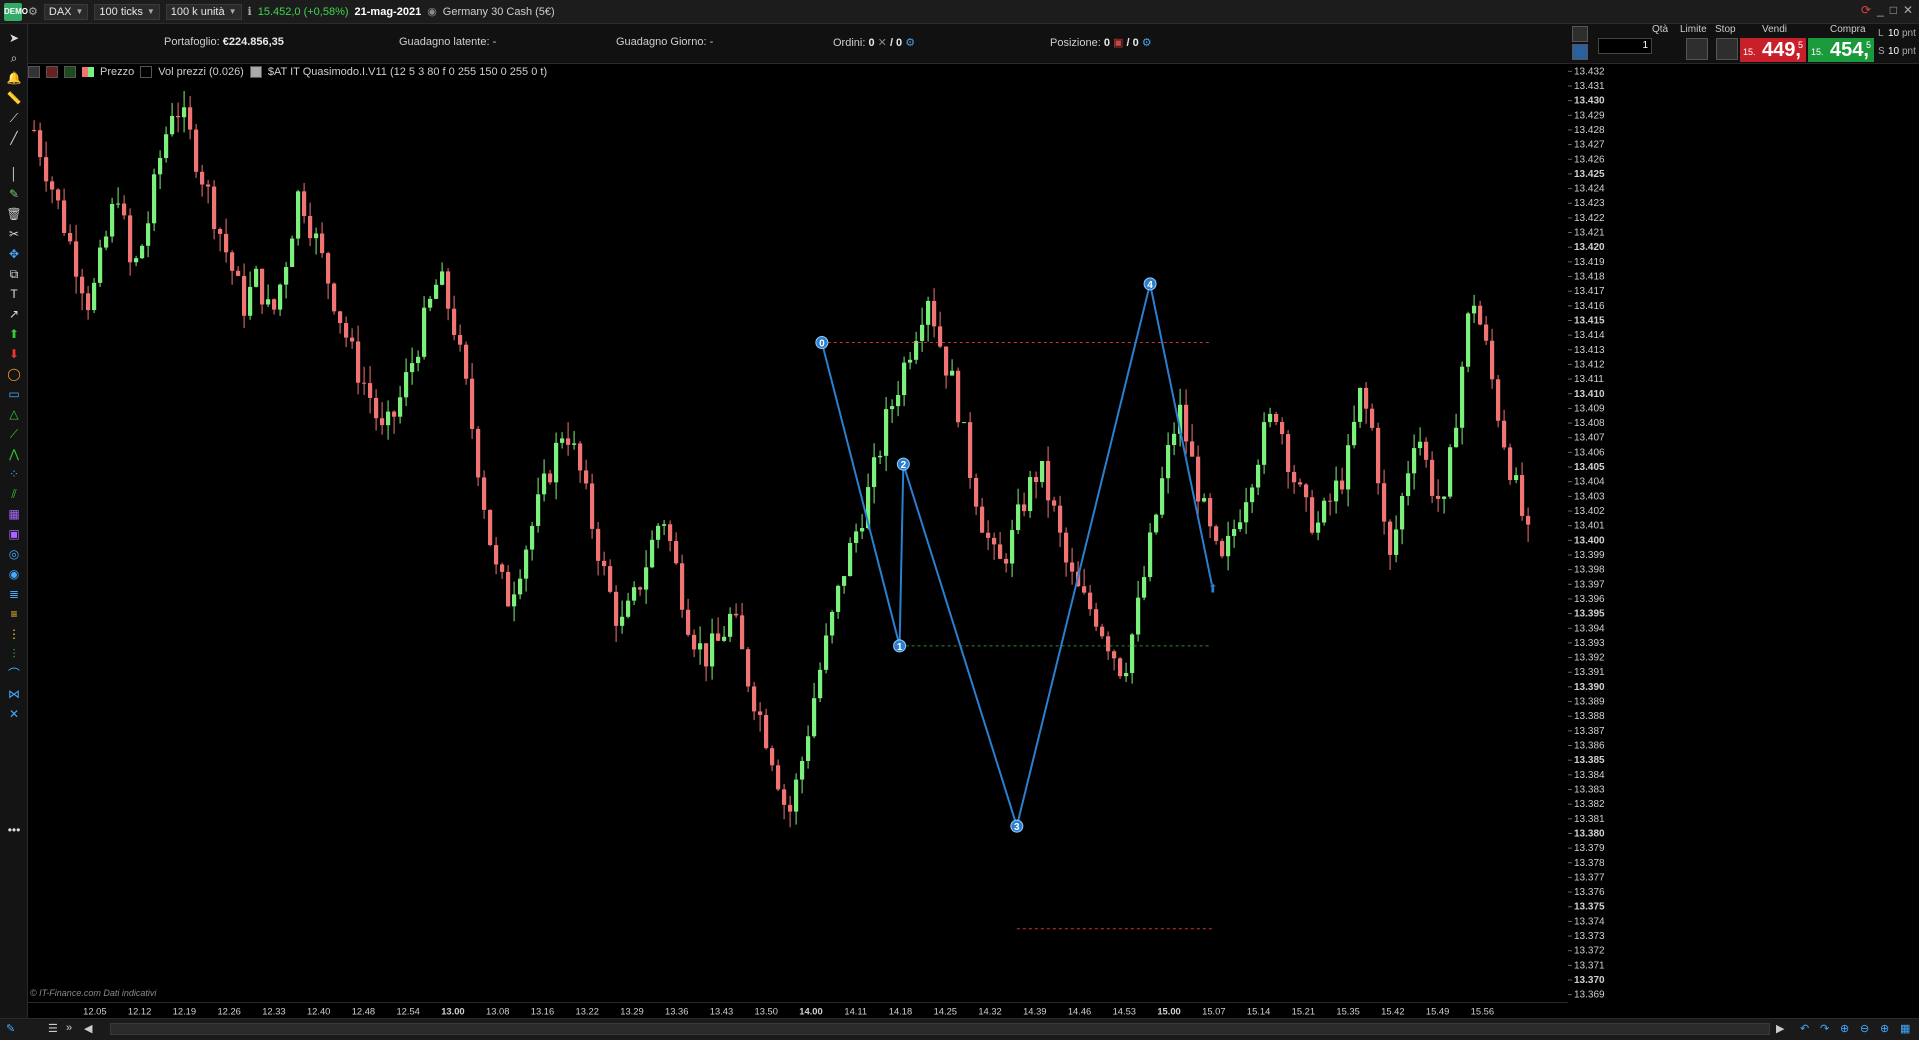 The height and width of the screenshot is (1040, 1919). Describe the element at coordinates (14, 354) in the screenshot. I see `down-arrow-icon: ⬇` at that location.